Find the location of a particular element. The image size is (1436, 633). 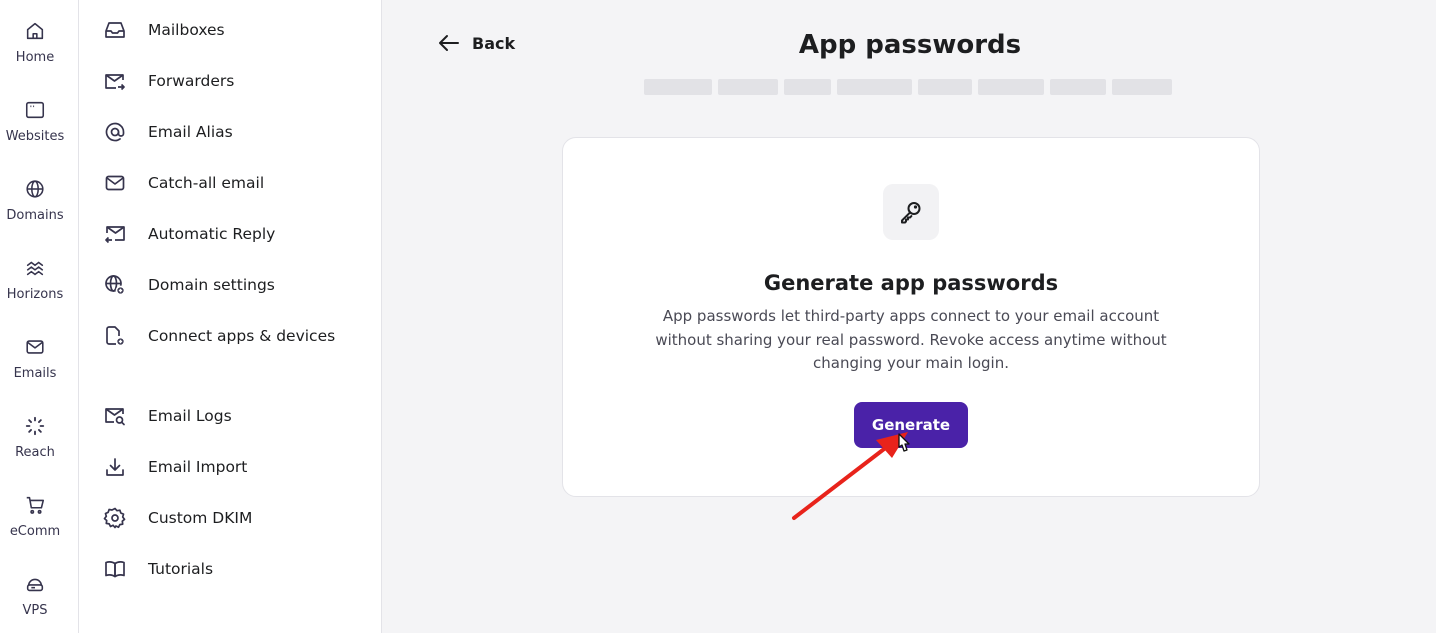

sidebar-item-mailboxes: Mailboxes is located at coordinates (238, 30).